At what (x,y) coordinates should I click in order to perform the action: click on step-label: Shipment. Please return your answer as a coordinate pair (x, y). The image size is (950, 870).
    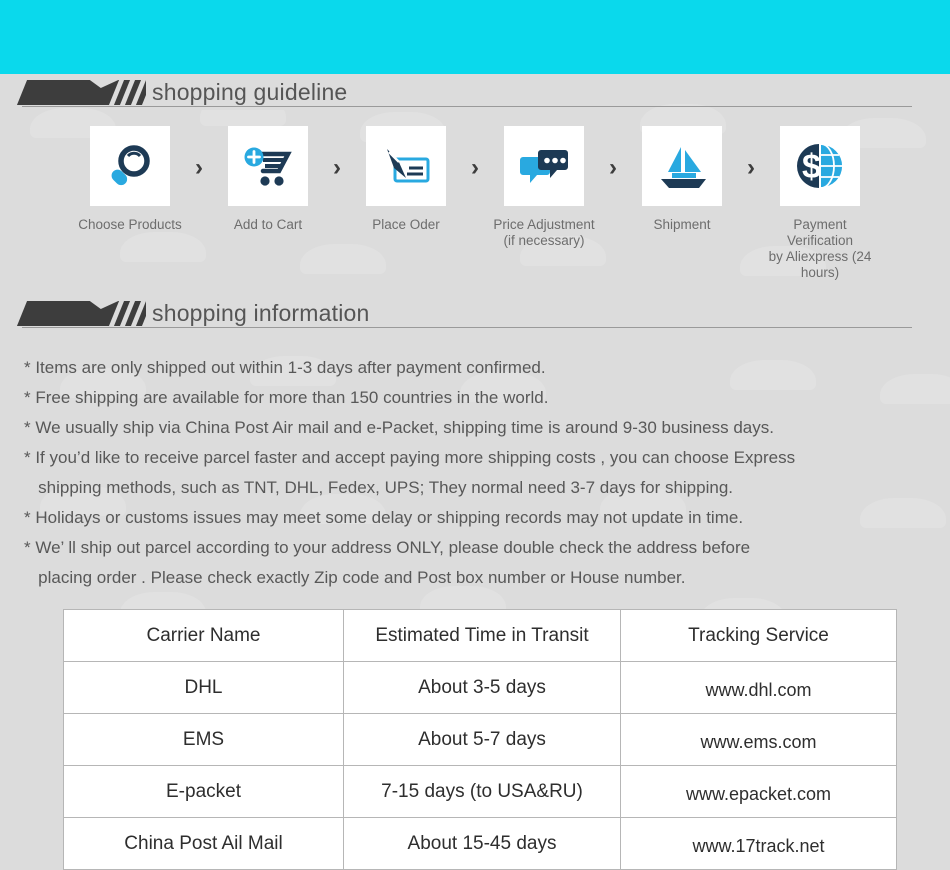
    Looking at the image, I should click on (682, 224).